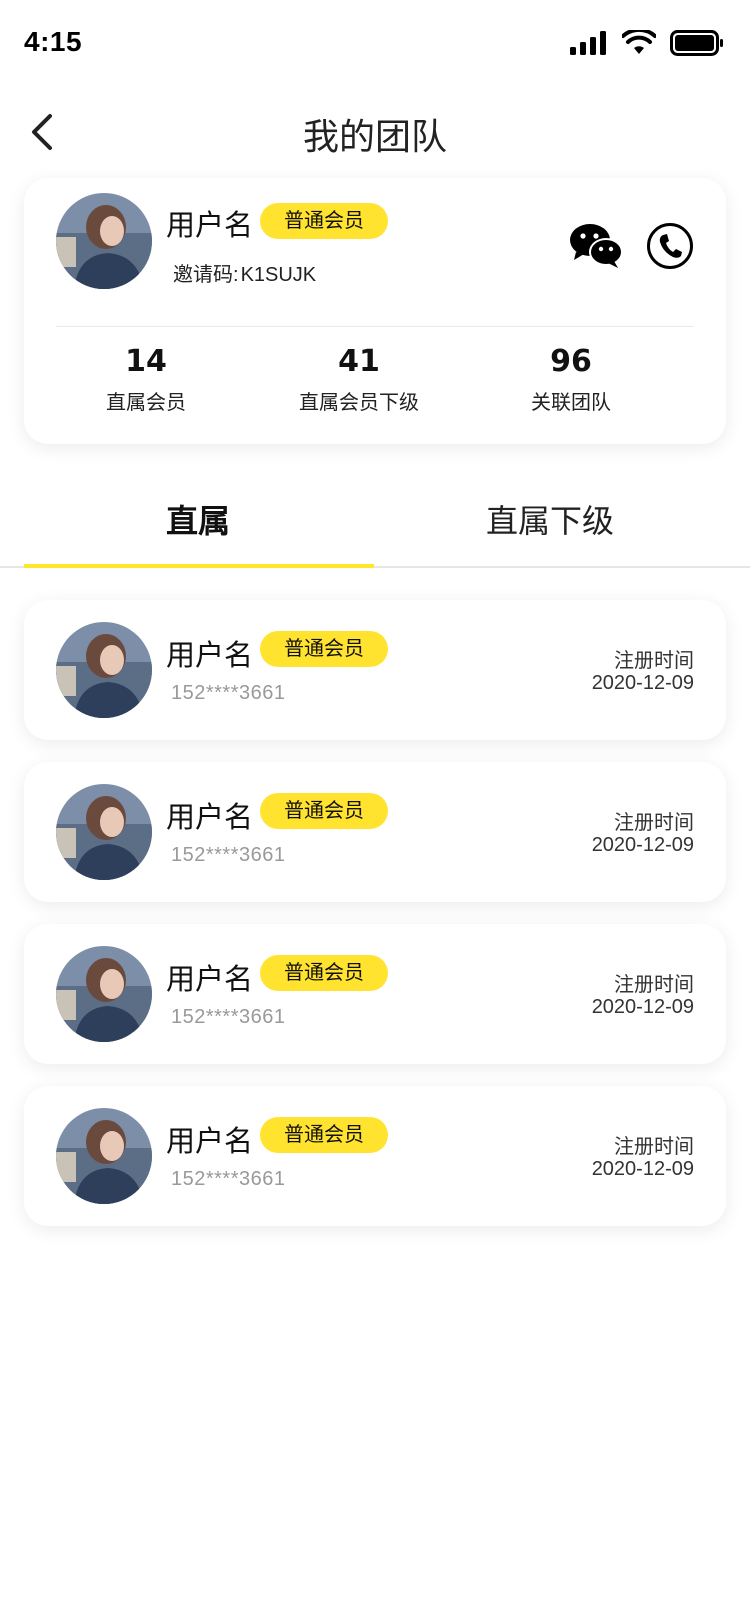 This screenshot has height=1624, width=750. What do you see at coordinates (146, 379) in the screenshot?
I see `stat-direct-members: 14 直属会员` at bounding box center [146, 379].